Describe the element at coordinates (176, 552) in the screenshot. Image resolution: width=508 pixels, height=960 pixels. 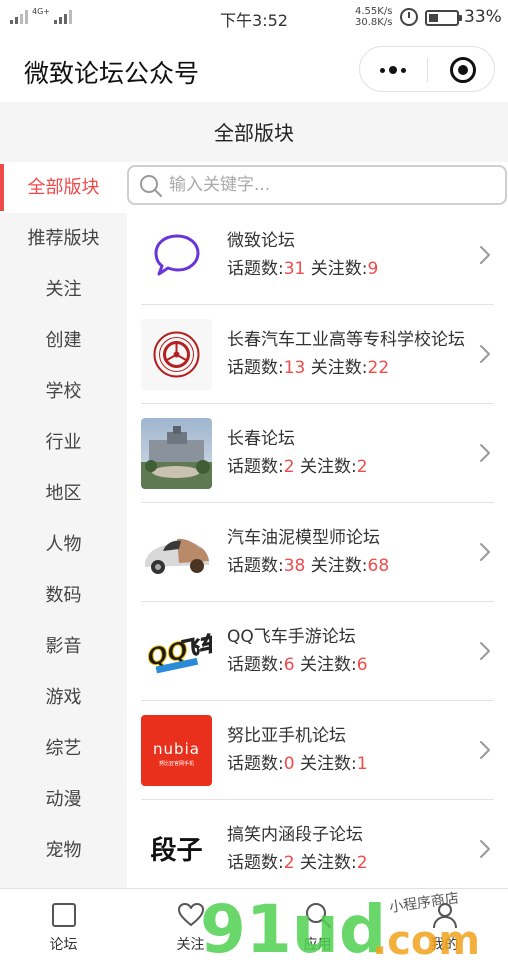
I see `car-model-photo` at that location.